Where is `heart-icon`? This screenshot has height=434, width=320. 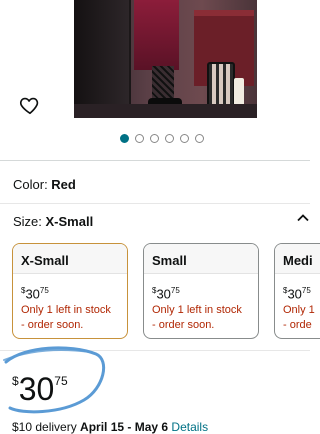 heart-icon is located at coordinates (30, 105).